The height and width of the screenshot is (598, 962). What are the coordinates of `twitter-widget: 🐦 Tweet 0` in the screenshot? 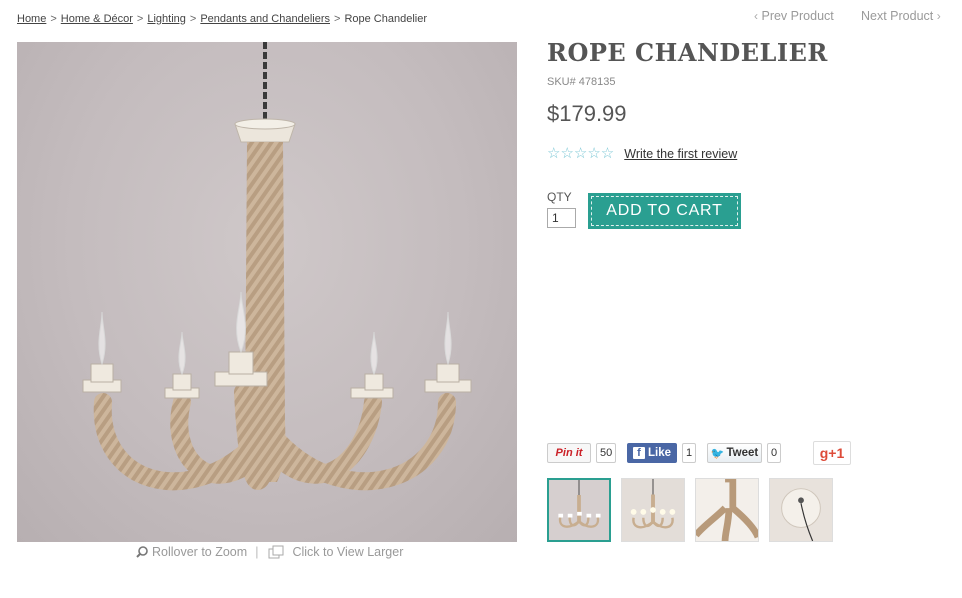 It's located at (744, 453).